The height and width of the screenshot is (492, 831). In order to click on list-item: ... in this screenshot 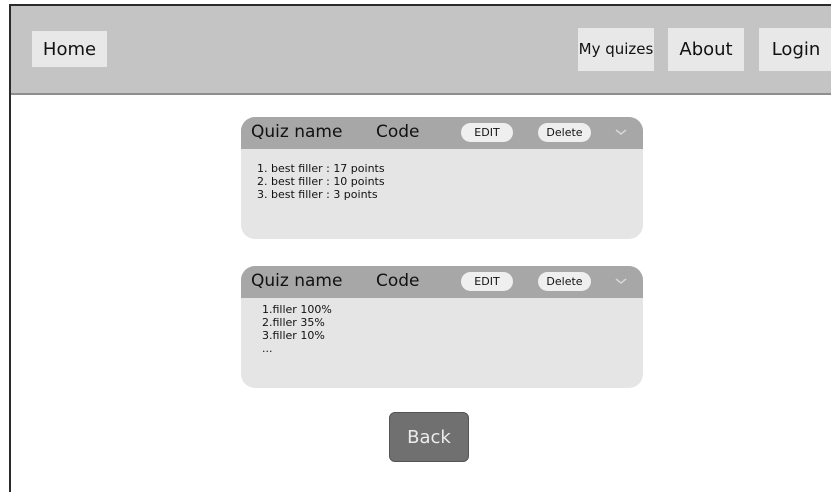, I will do `click(267, 348)`.